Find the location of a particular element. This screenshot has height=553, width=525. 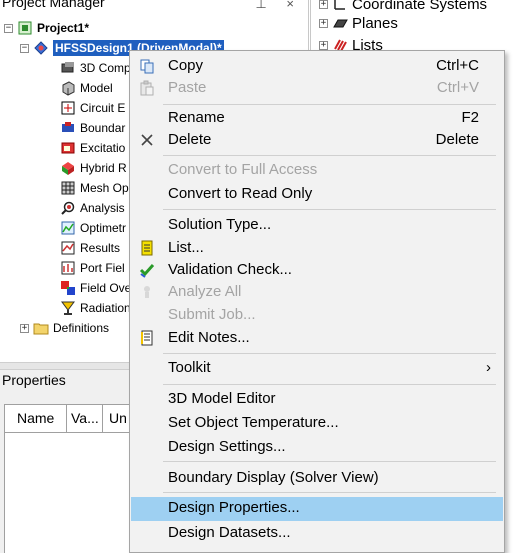

tree-item-excitations: Excitatio is located at coordinates (92, 148).